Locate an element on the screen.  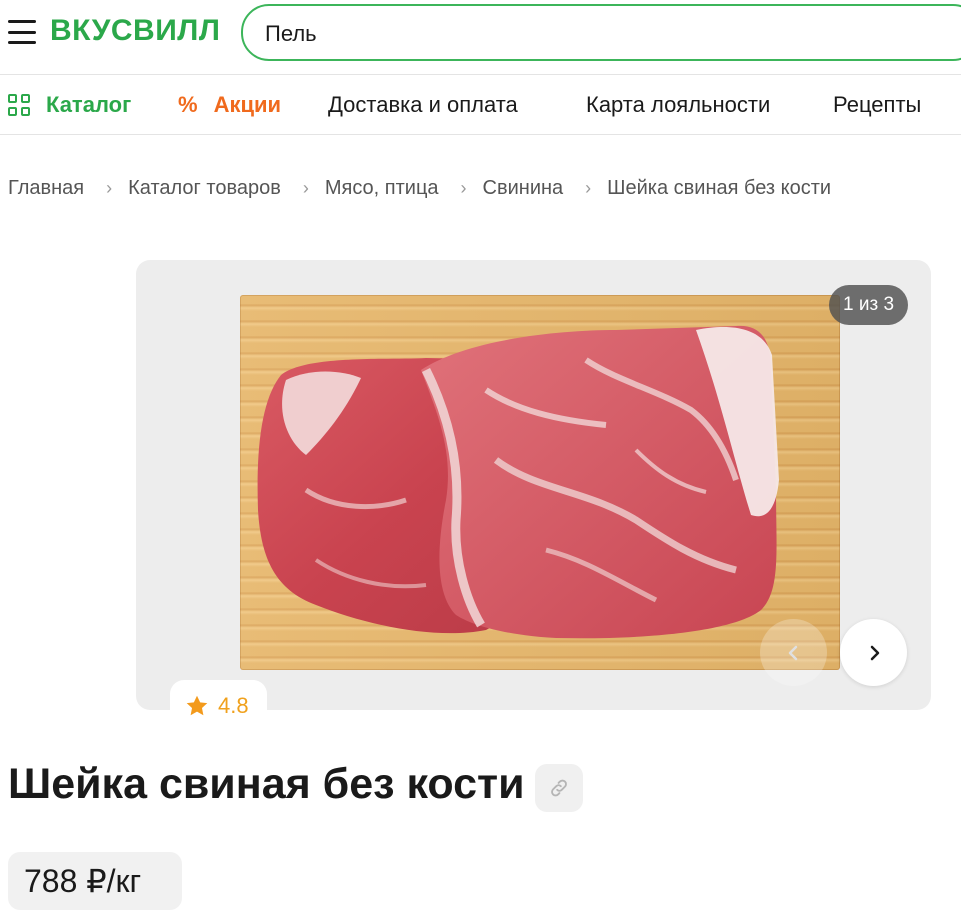
grid-icon is located at coordinates (19, 105).